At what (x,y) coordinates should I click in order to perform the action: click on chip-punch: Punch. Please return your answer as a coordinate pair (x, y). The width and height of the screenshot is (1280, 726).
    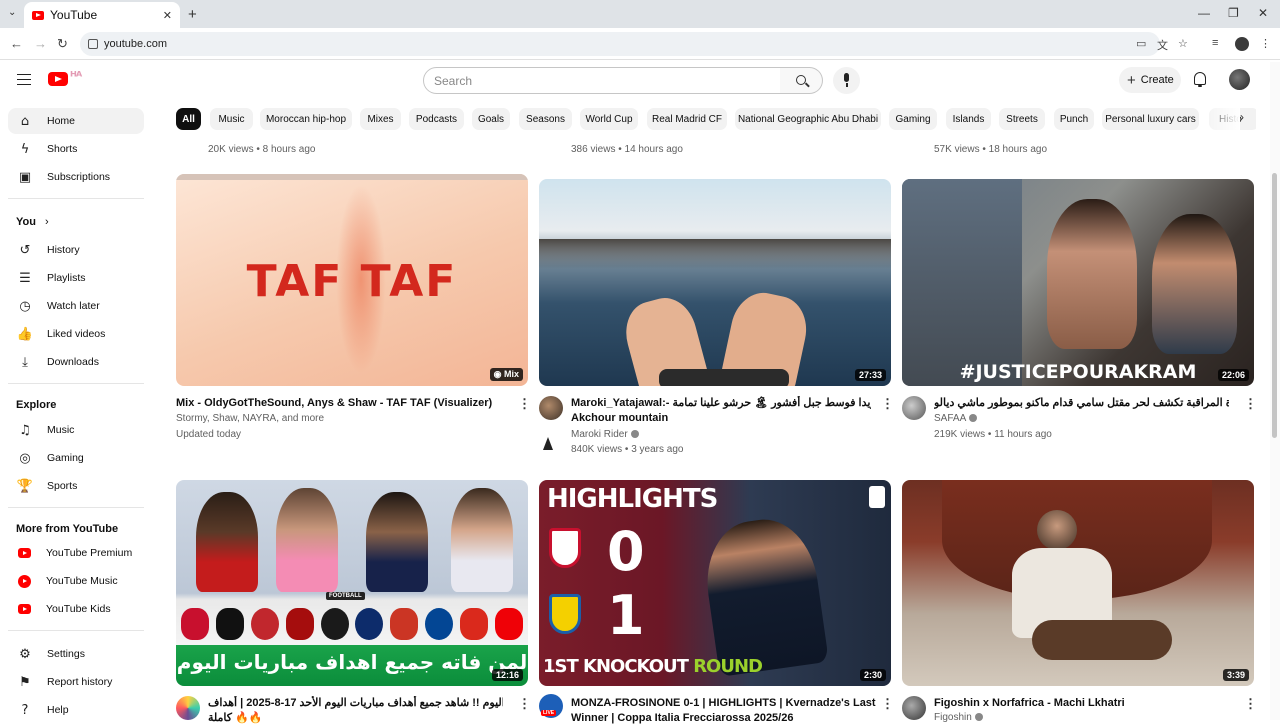
    Looking at the image, I should click on (1074, 119).